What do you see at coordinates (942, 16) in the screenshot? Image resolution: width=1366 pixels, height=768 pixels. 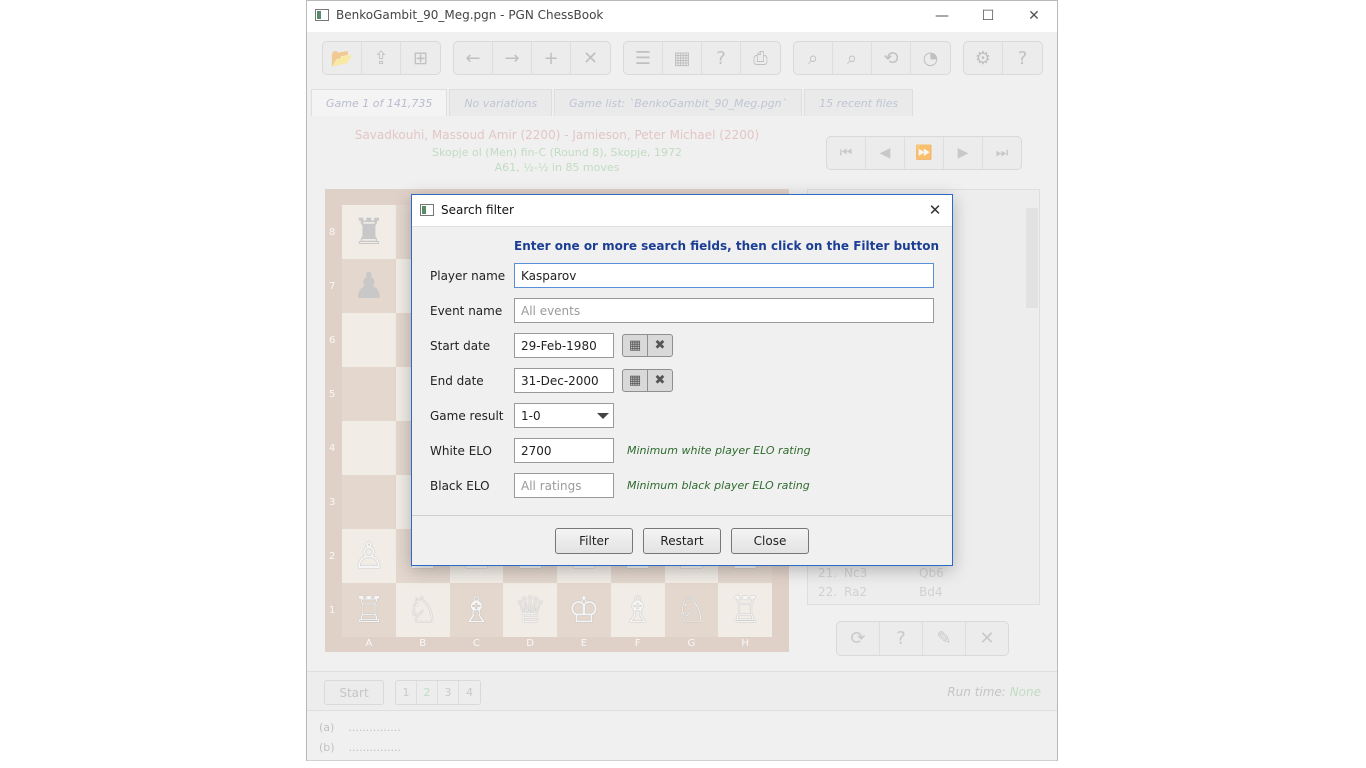 I see `minimize-button: —` at bounding box center [942, 16].